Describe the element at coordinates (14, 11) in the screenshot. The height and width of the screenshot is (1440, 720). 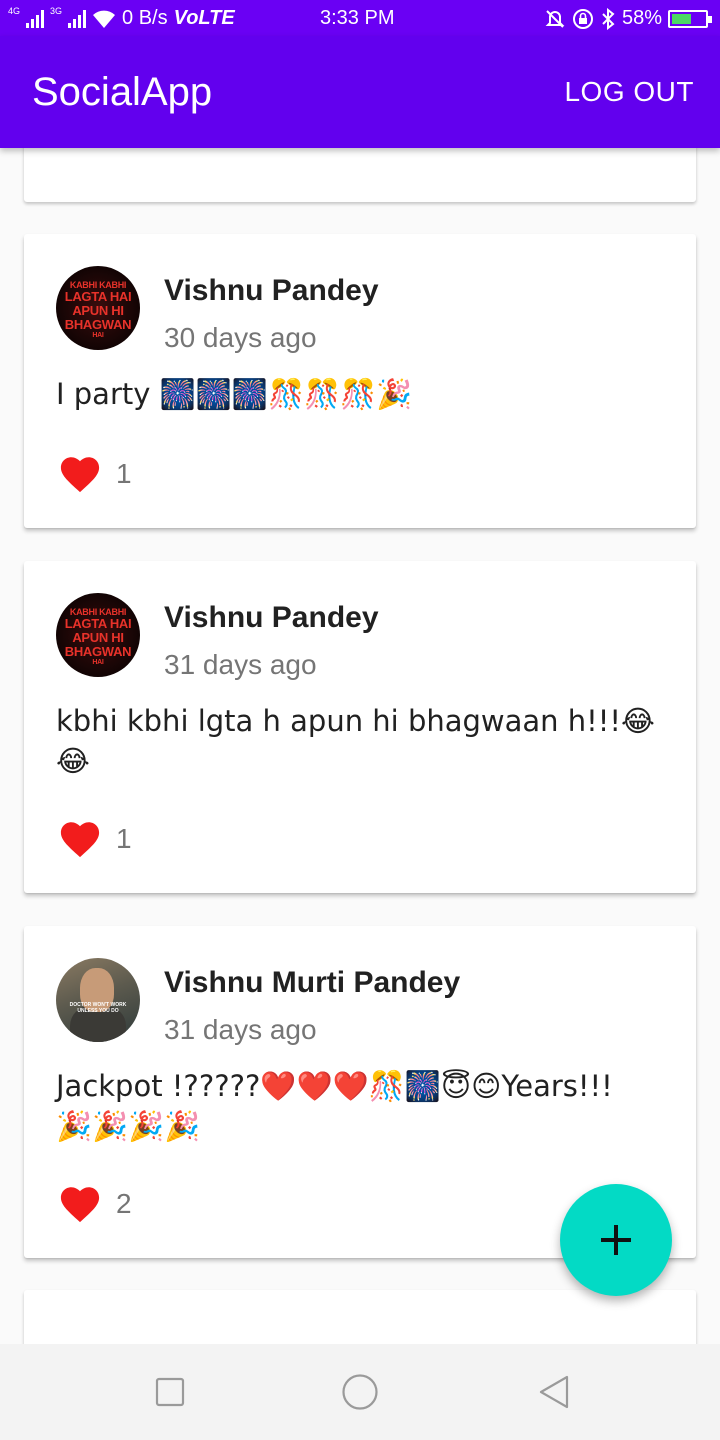
I see `network-type-a: 4G` at that location.